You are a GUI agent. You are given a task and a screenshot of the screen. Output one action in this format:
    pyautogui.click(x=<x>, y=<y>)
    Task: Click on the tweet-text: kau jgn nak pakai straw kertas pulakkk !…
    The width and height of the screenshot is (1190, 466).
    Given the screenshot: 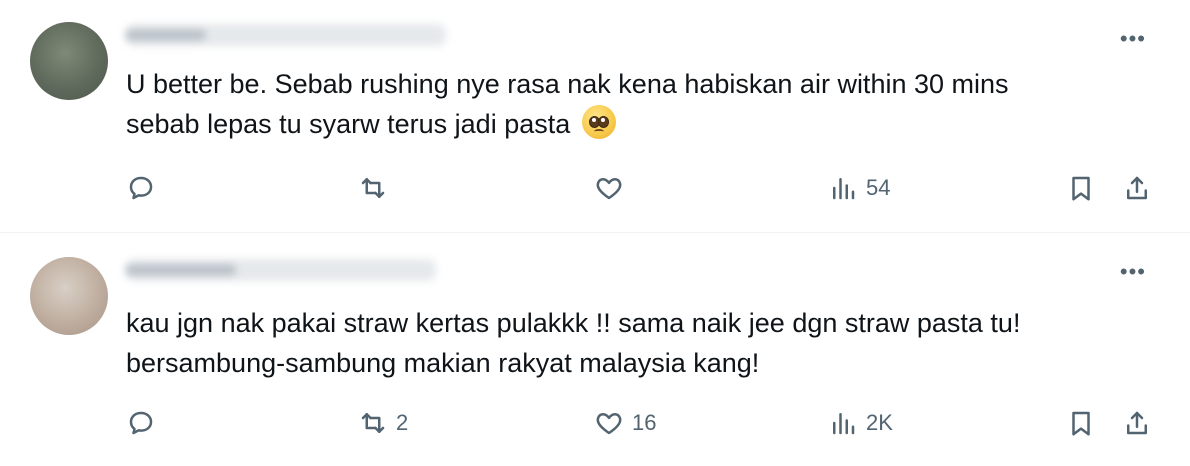 What is the action you would take?
    pyautogui.click(x=573, y=343)
    